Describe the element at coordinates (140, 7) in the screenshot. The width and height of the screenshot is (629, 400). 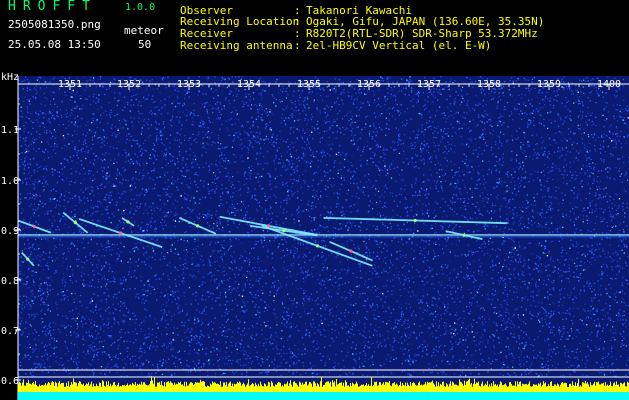
I see `app-version: 1.0.0` at that location.